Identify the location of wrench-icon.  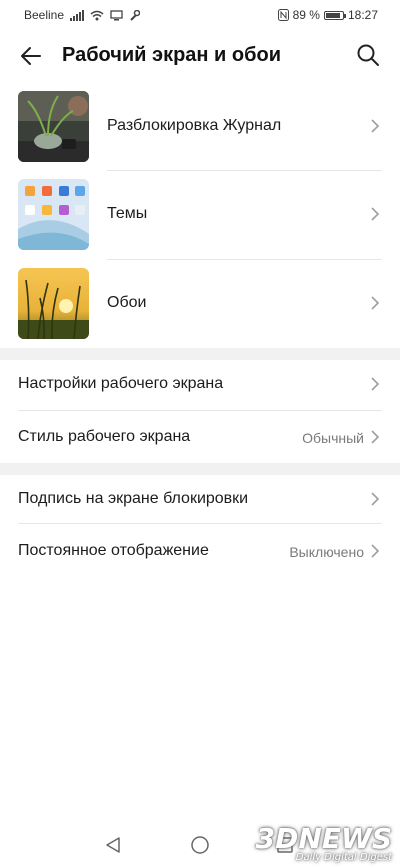
(135, 15).